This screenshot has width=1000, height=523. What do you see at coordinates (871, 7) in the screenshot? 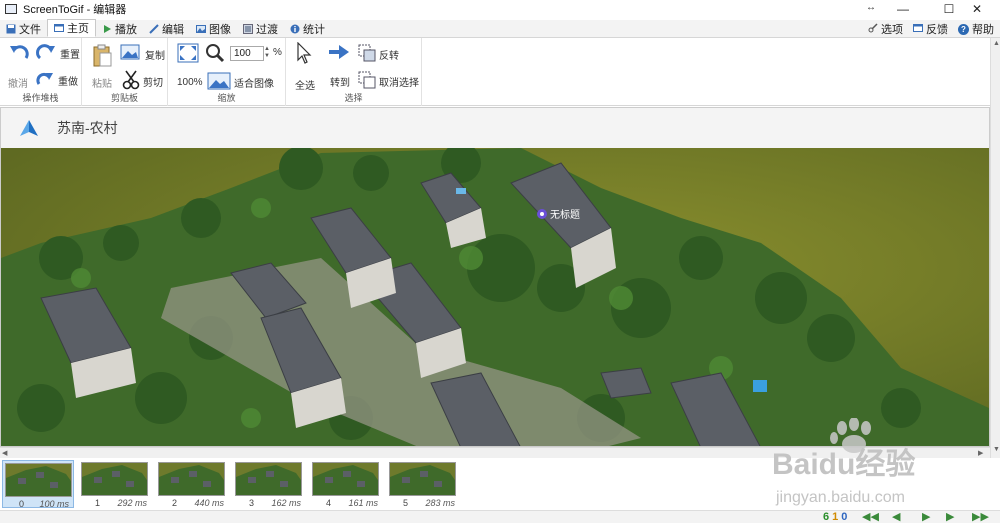
I see `pin-icon: ↔` at bounding box center [871, 7].